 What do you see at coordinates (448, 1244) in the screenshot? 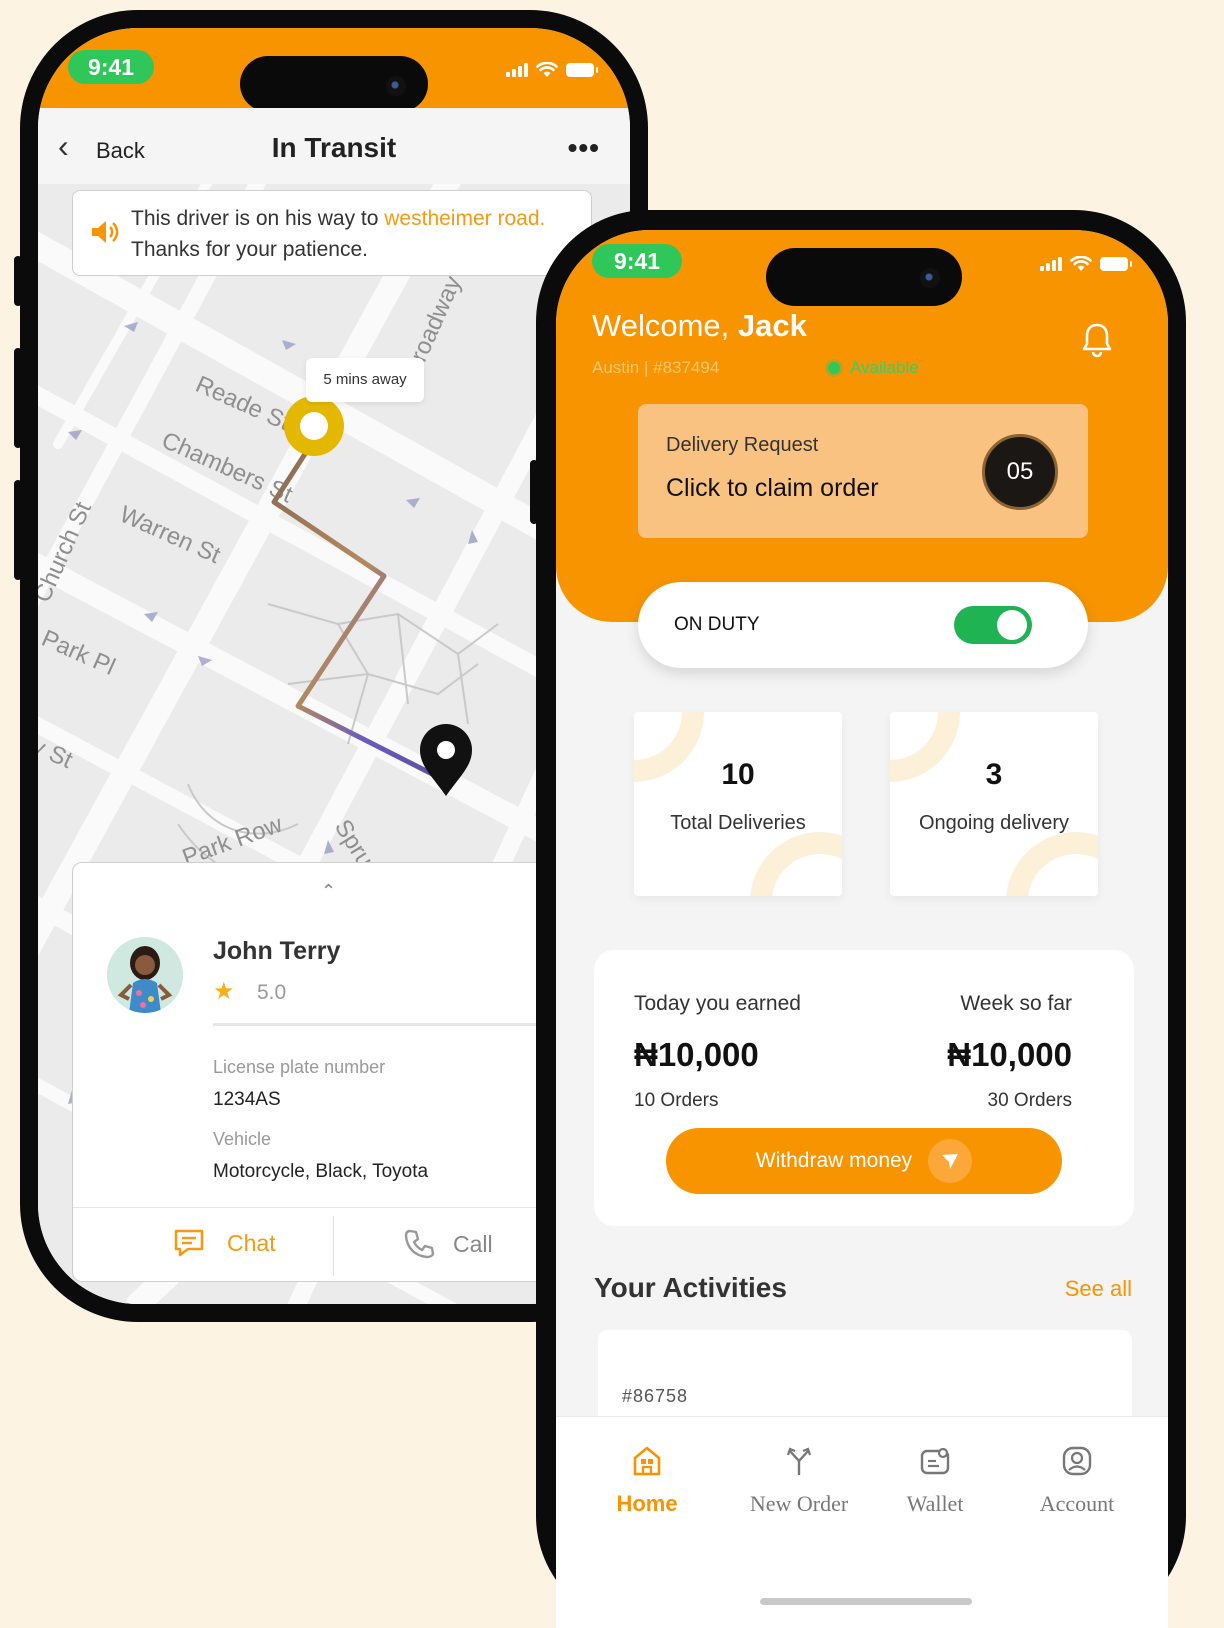
I see `call-button: Call` at bounding box center [448, 1244].